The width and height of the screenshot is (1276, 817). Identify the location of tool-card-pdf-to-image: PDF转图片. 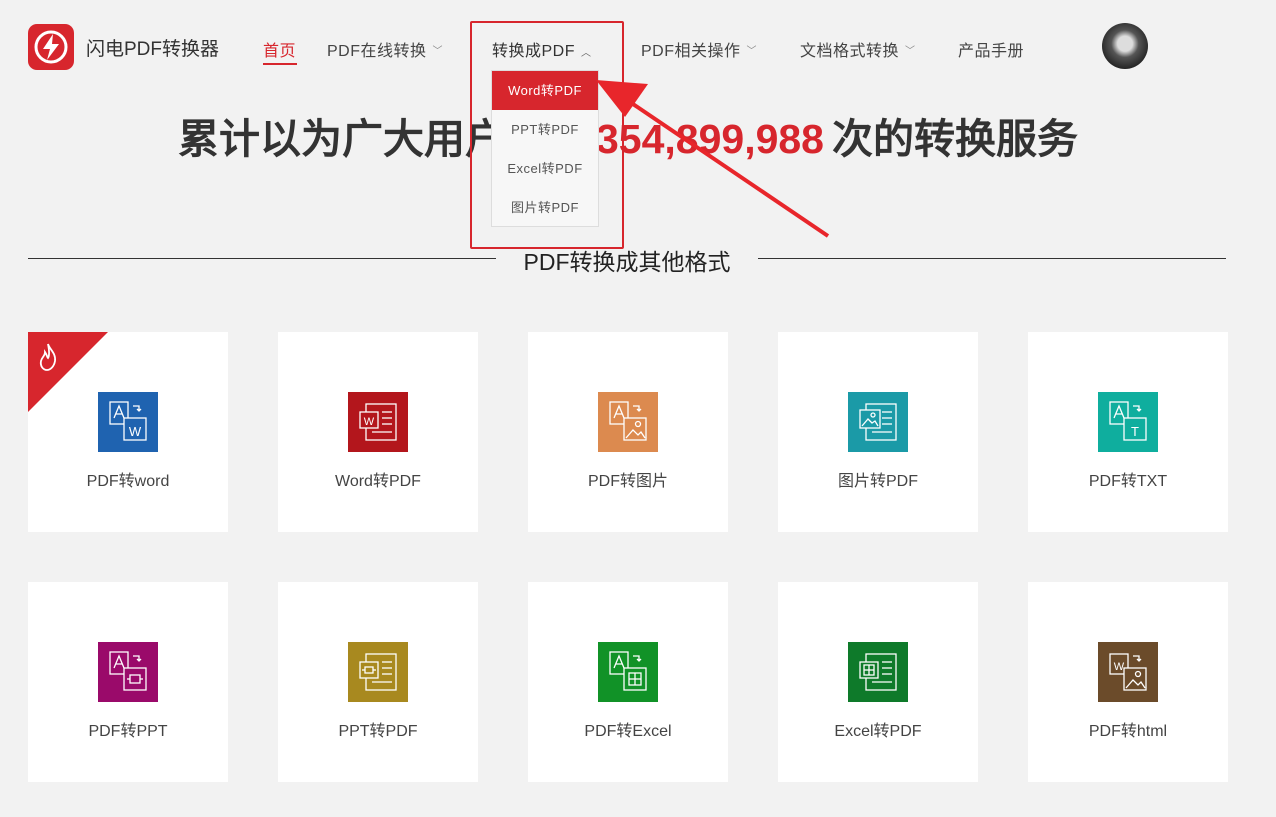
(628, 432).